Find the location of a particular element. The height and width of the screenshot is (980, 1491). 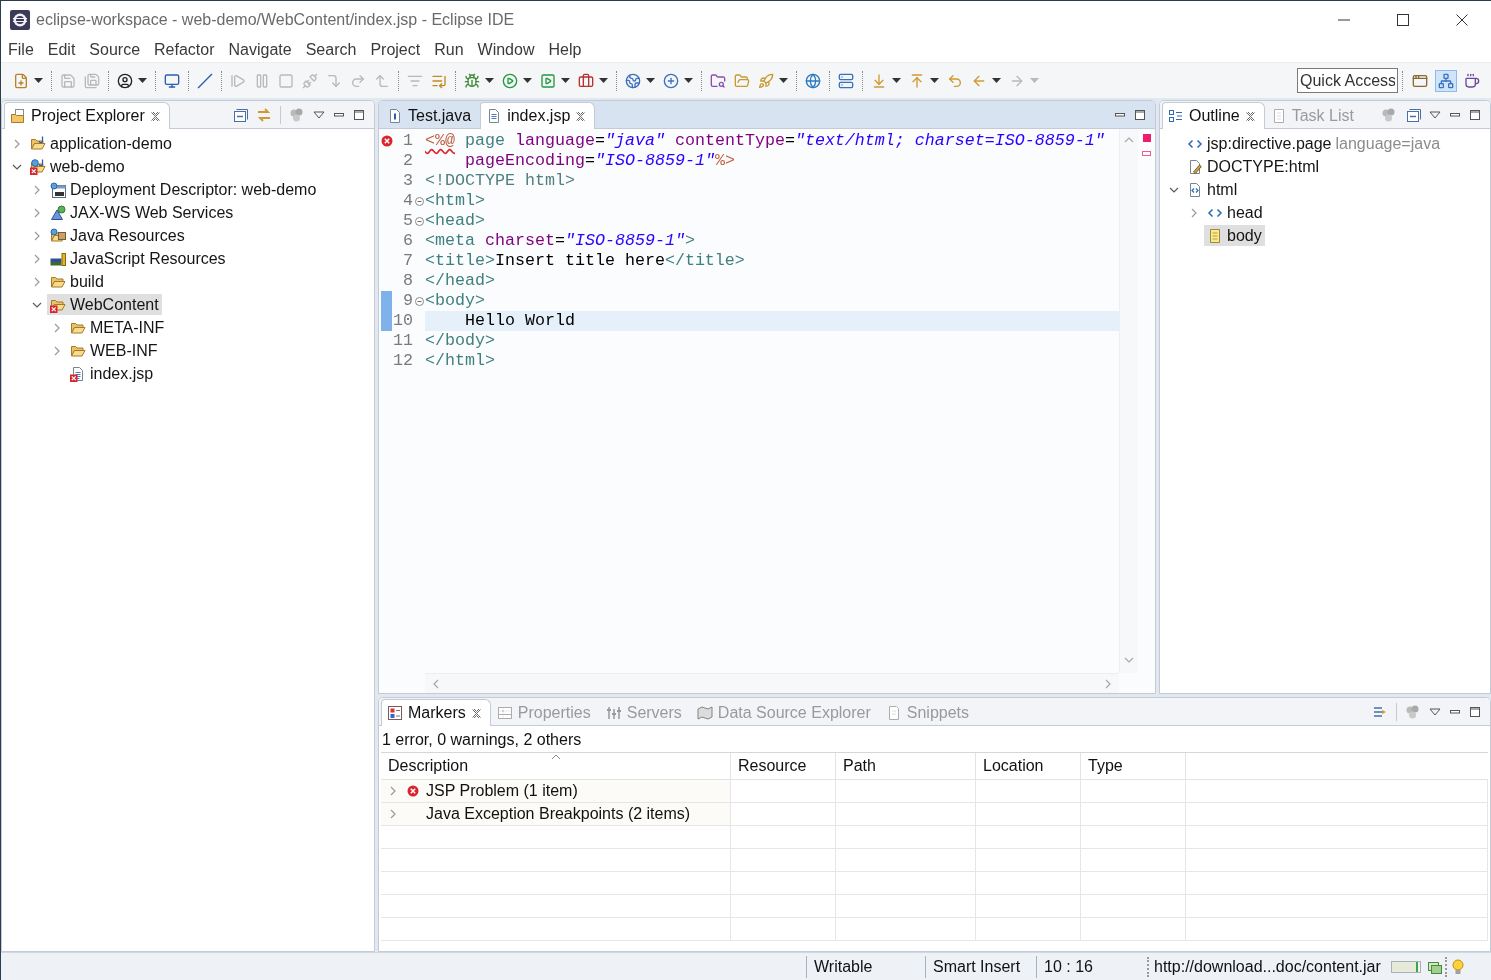

play-square-icon is located at coordinates (548, 80).